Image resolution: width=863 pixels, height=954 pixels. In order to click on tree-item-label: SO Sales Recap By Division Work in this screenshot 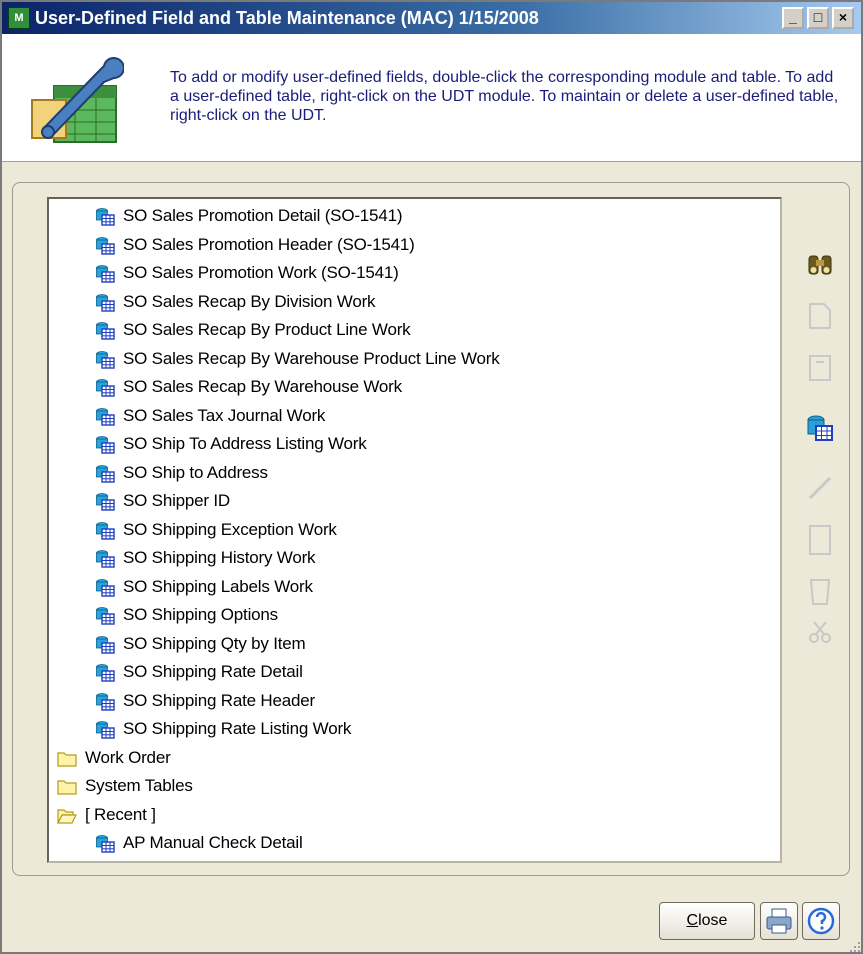, I will do `click(249, 301)`.